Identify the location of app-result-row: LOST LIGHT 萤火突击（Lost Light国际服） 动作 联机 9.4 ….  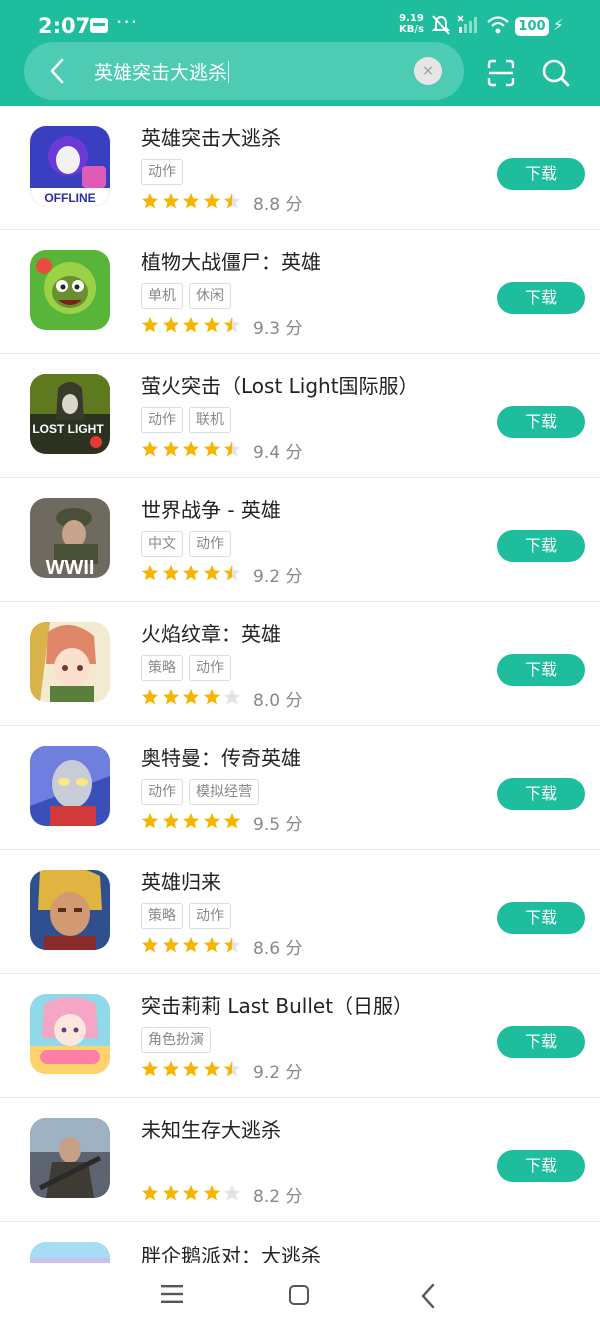
(300, 416).